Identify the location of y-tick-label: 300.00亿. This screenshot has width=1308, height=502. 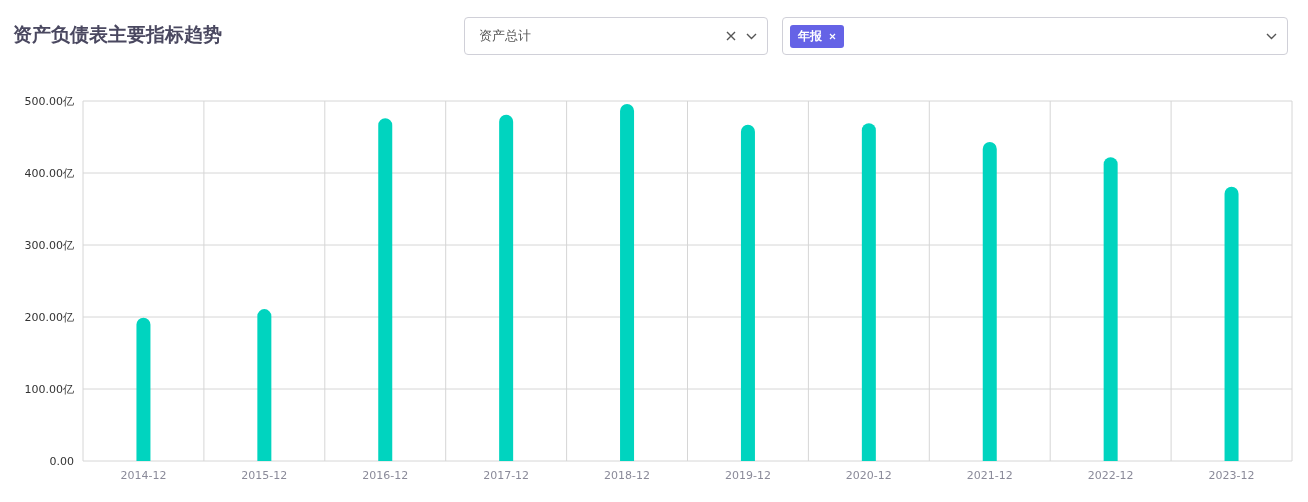
(49, 245).